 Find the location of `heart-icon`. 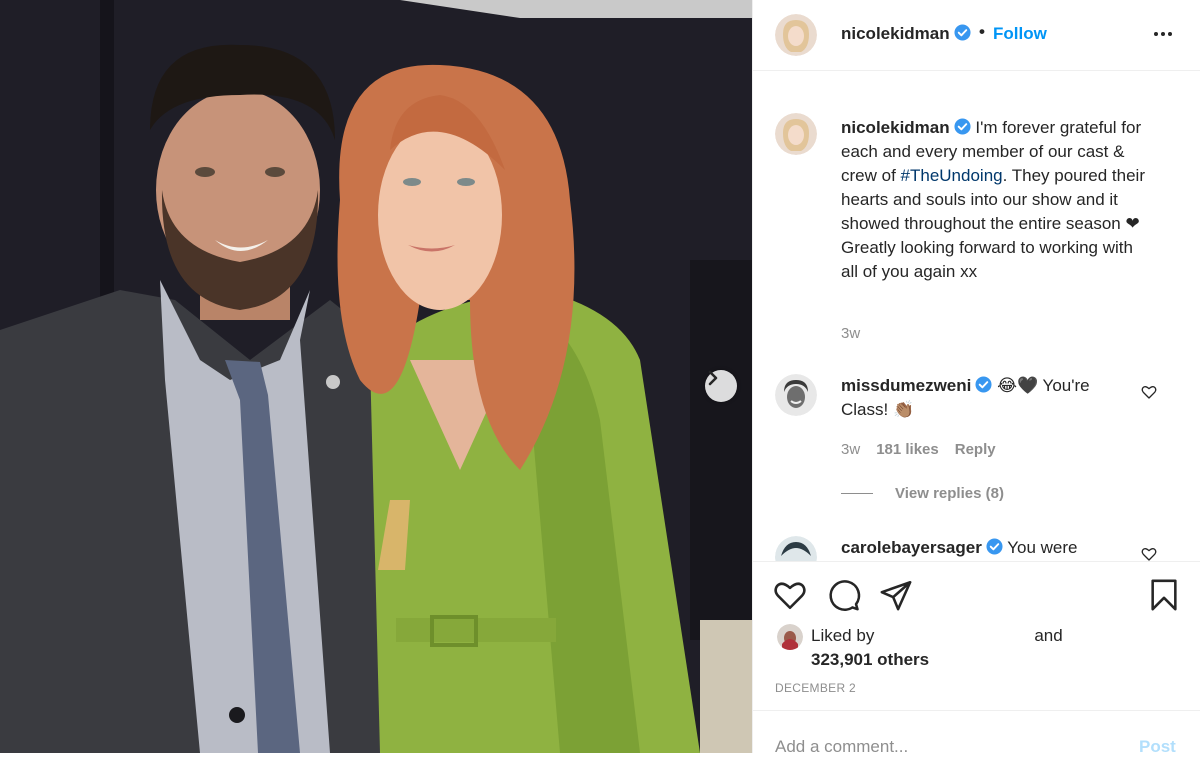

heart-icon is located at coordinates (790, 596).